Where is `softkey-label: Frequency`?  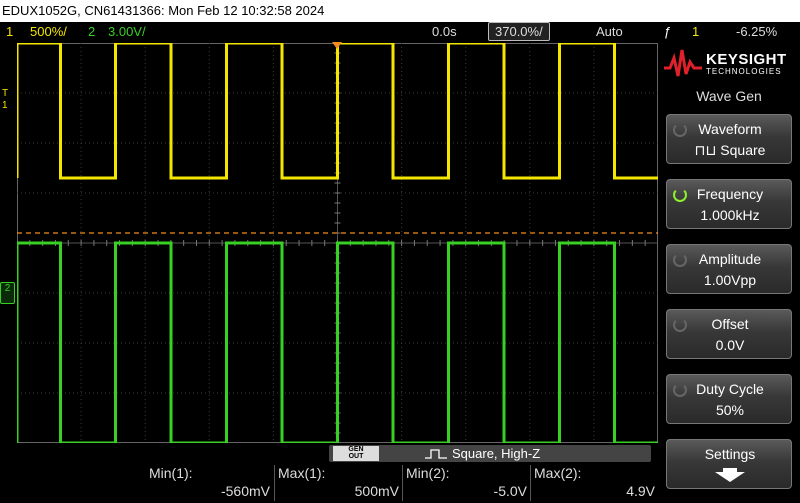 softkey-label: Frequency is located at coordinates (730, 194).